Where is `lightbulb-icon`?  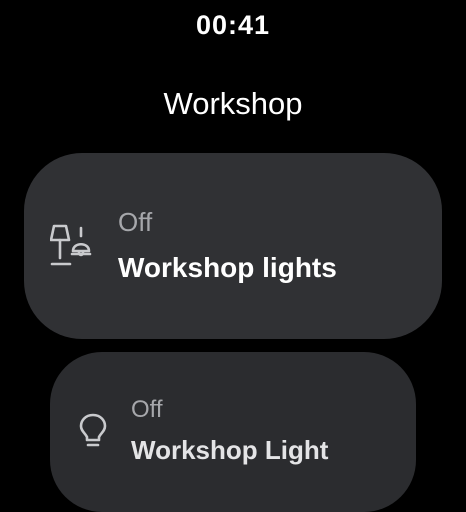
lightbulb-icon is located at coordinates (93, 430).